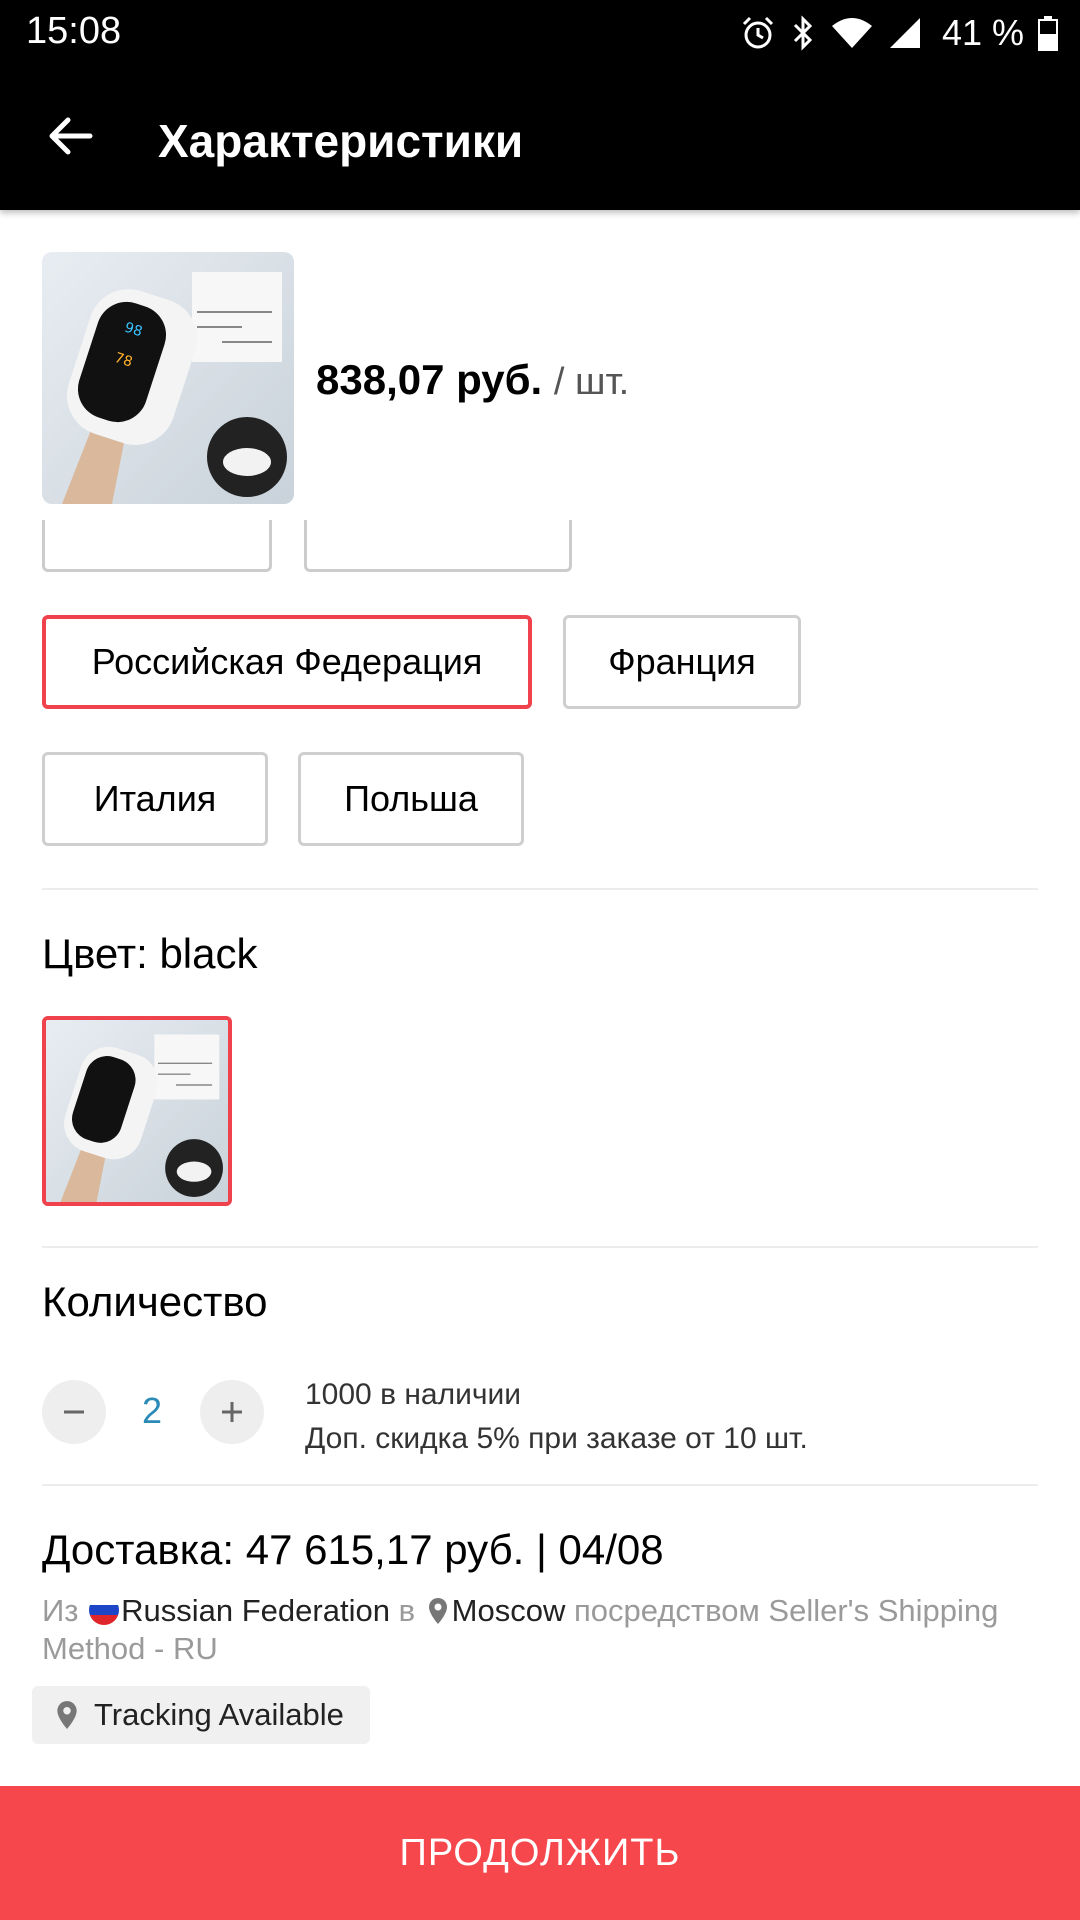  I want to click on quantity-title: Количество, so click(155, 1301).